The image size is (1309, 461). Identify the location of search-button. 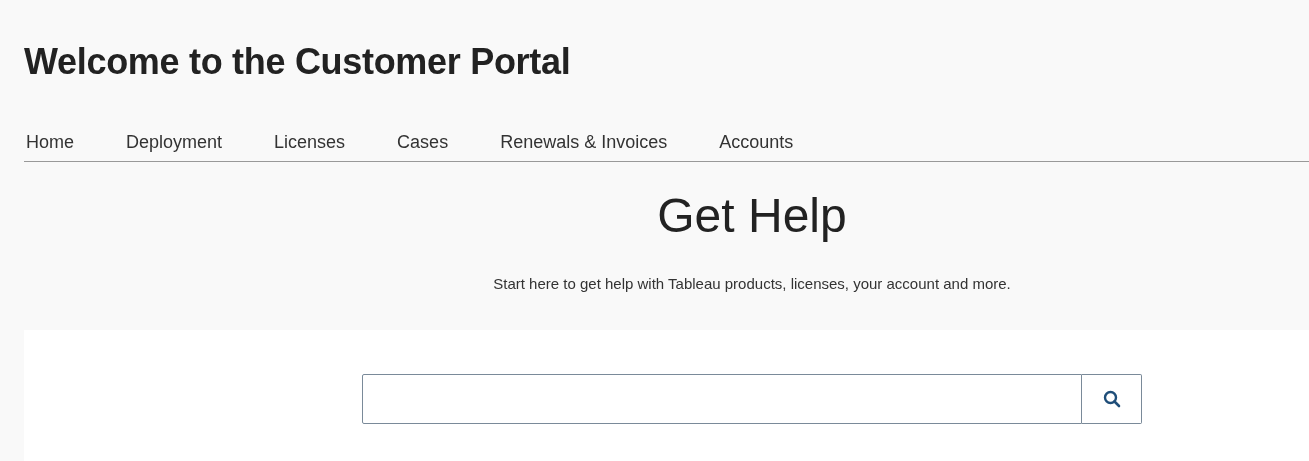
(1112, 399).